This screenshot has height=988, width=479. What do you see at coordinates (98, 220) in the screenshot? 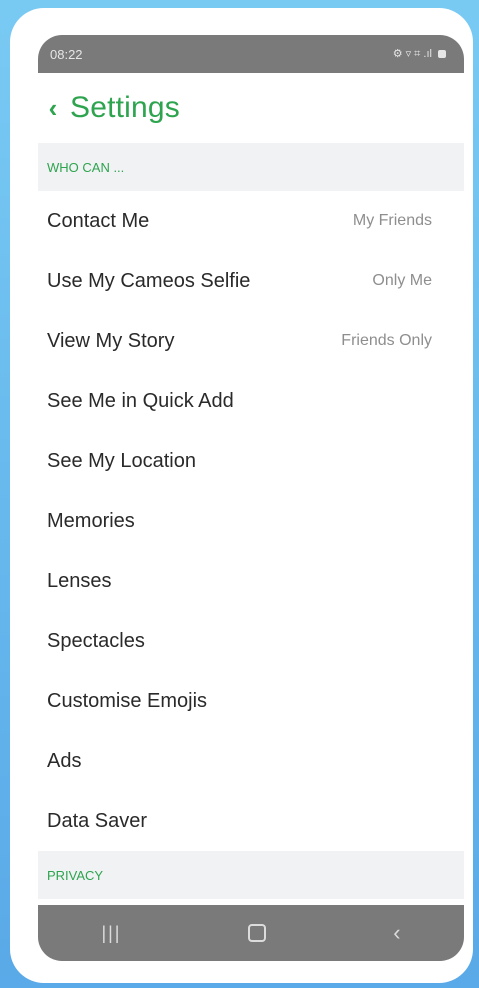
I see `row-label: Contact Me` at bounding box center [98, 220].